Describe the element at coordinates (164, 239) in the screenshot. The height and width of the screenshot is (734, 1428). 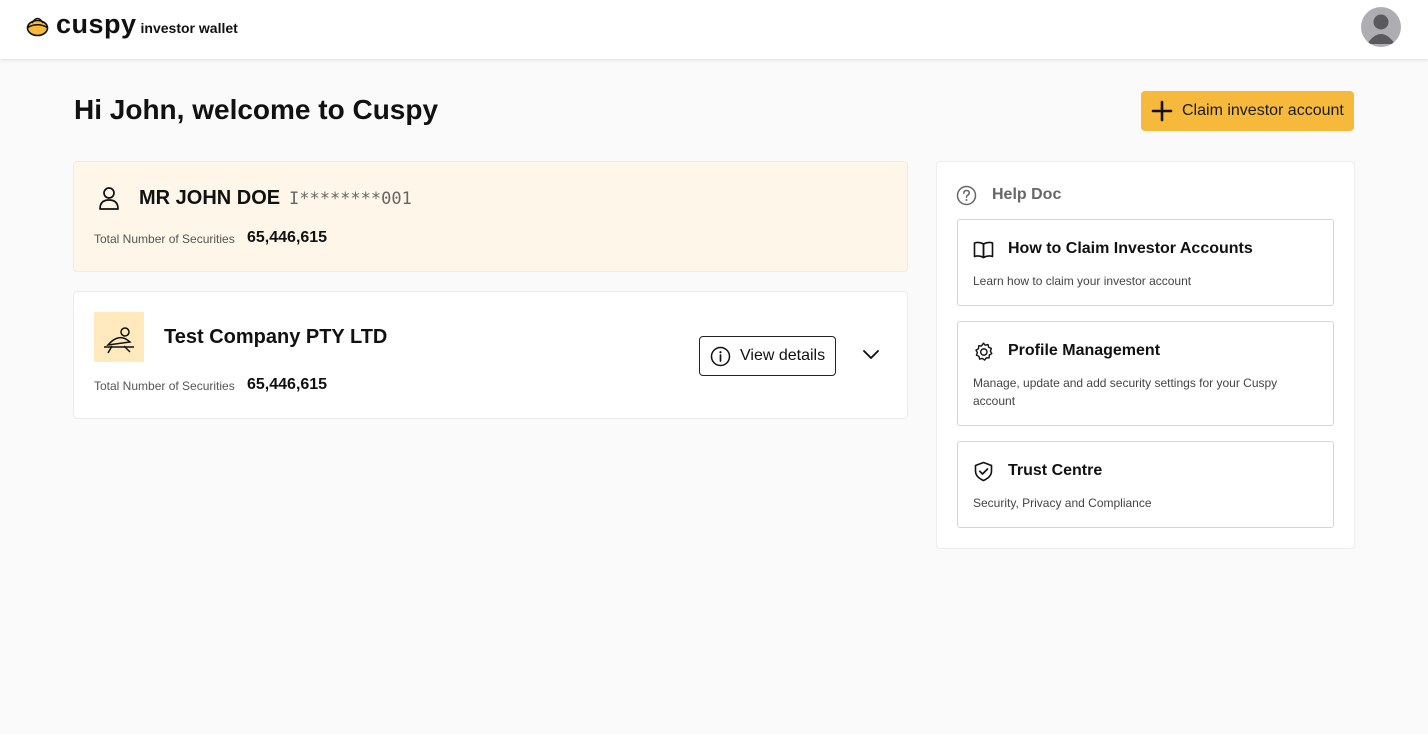
I see `securities-label: Total Number of Securities` at that location.